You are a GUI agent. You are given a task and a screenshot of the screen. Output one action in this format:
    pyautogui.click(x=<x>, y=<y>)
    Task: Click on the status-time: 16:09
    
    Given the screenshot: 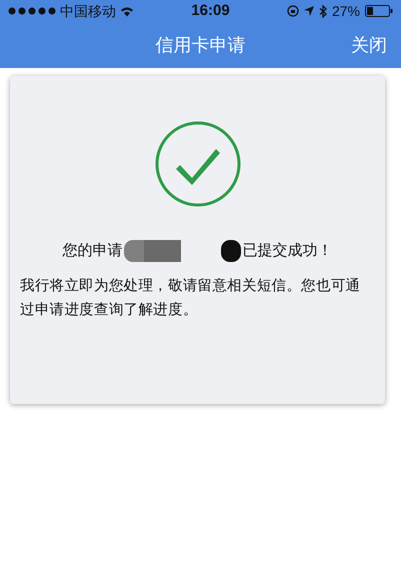 What is the action you would take?
    pyautogui.click(x=210, y=10)
    